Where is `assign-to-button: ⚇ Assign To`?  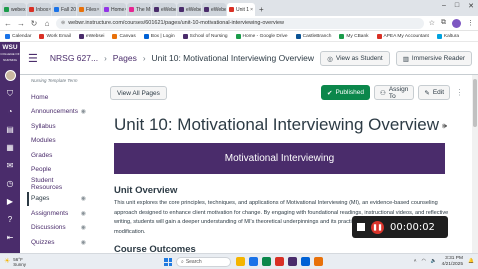 assign-to-button: ⚇ Assign To is located at coordinates (394, 92).